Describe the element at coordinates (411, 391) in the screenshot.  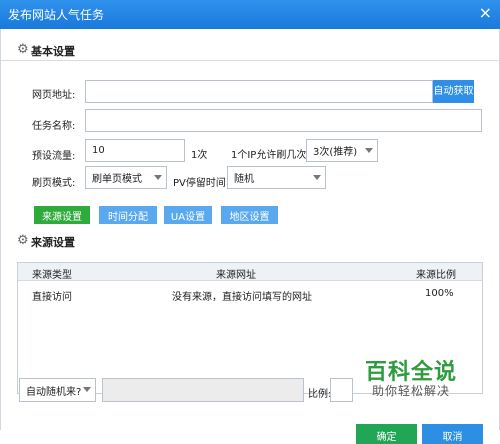
I see `watermark-slogan: 助你轻松解决` at that location.